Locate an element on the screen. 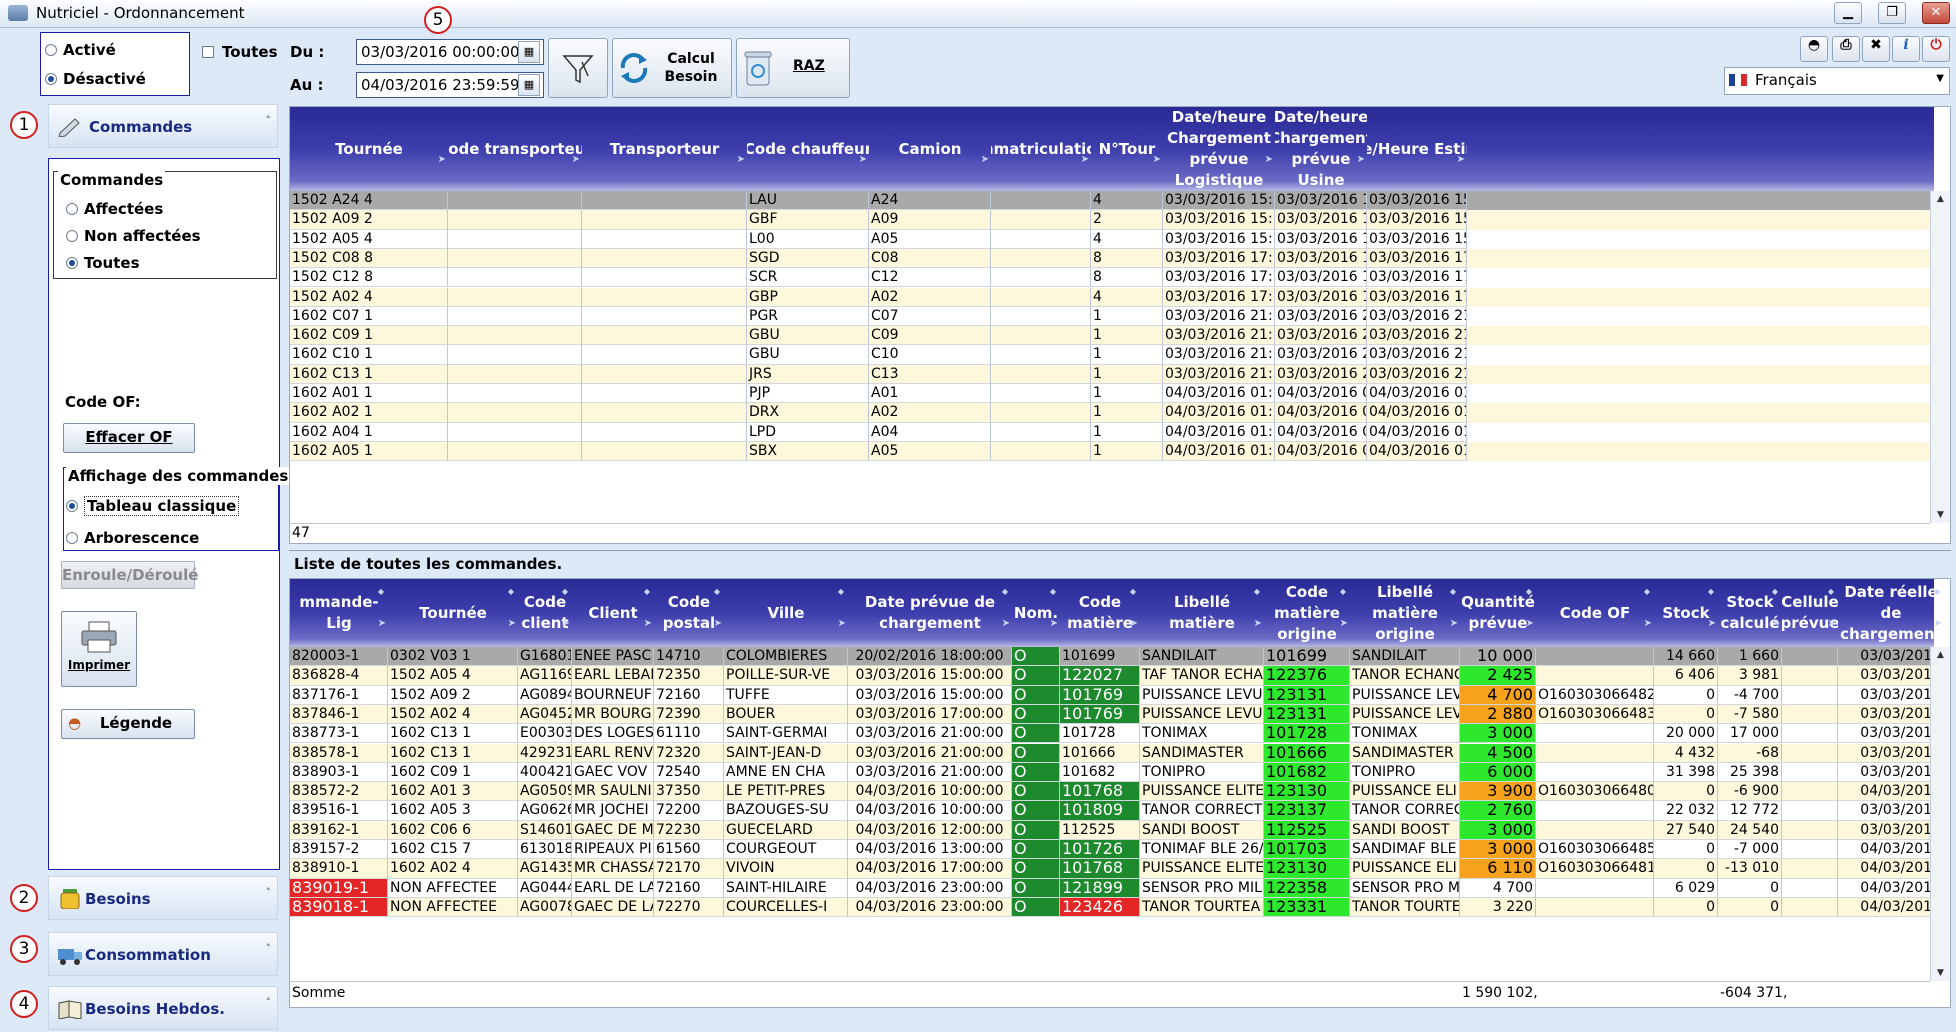 Image resolution: width=1956 pixels, height=1032 pixels. radio-active: Activé is located at coordinates (80, 50).